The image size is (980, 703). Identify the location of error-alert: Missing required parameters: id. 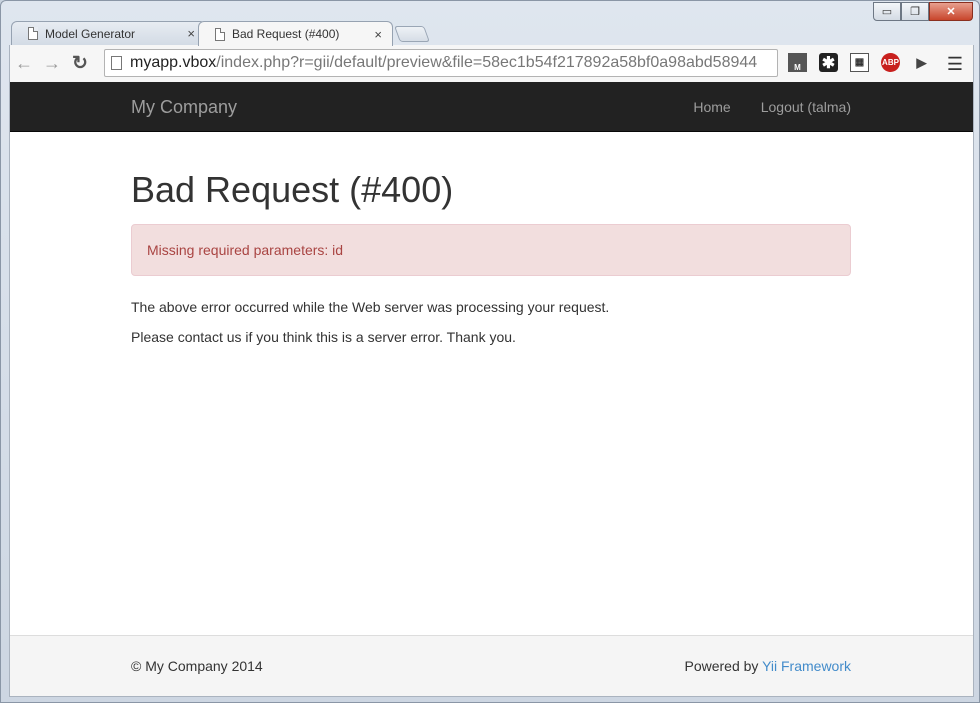
(491, 249).